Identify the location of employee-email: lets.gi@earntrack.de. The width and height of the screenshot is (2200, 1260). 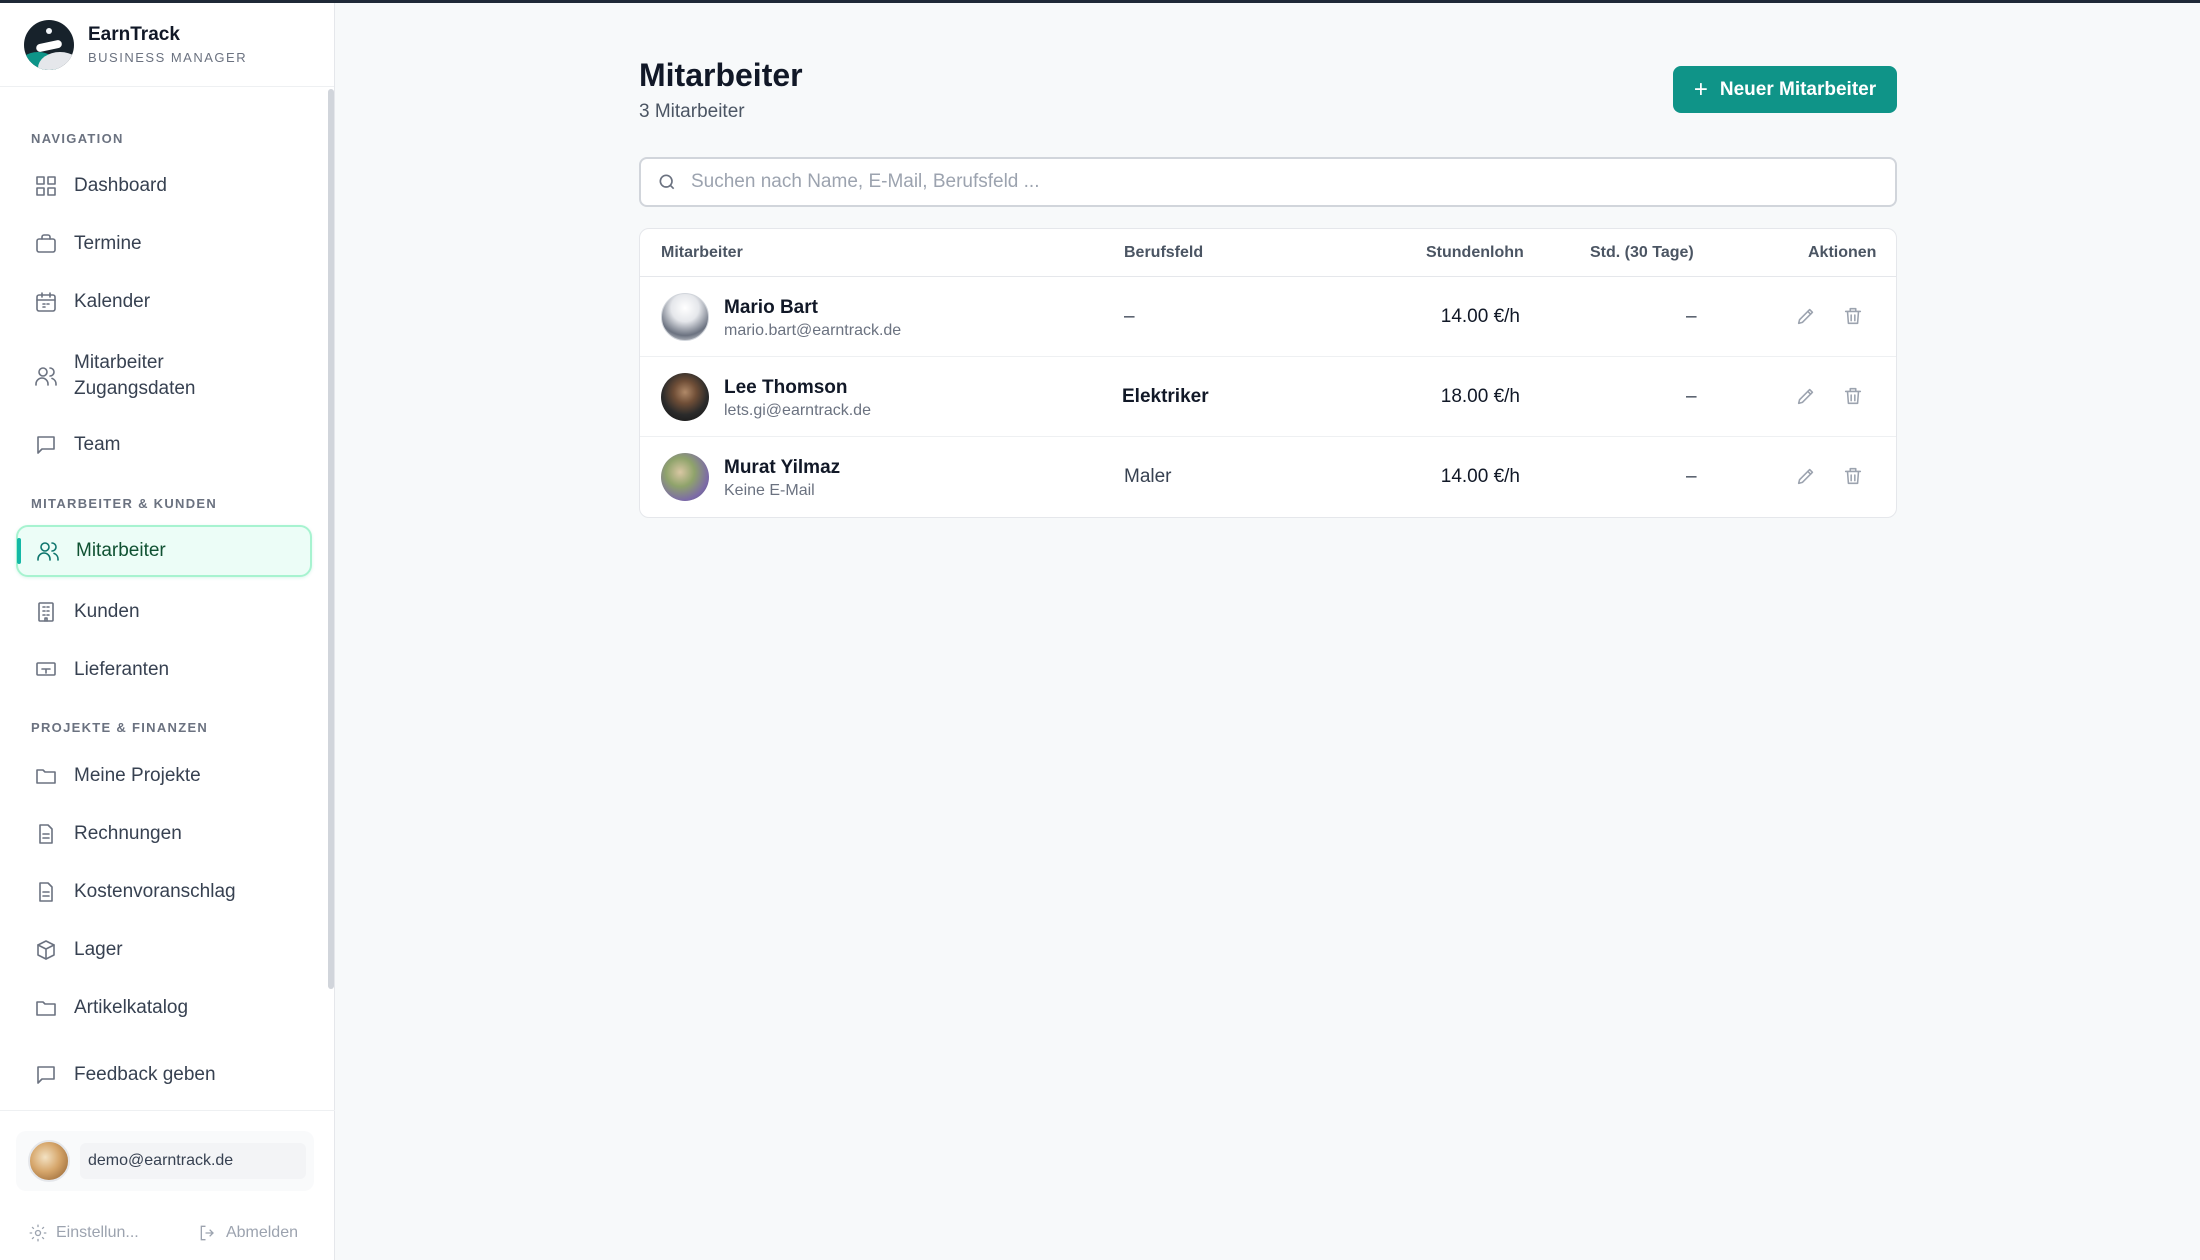
(797, 410).